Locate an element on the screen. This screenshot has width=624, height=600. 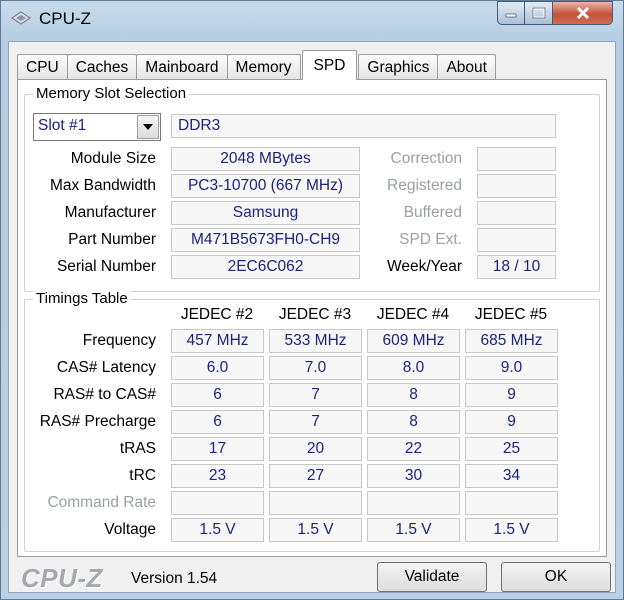
timings-row-label-voltage: Voltage is located at coordinates (130, 529).